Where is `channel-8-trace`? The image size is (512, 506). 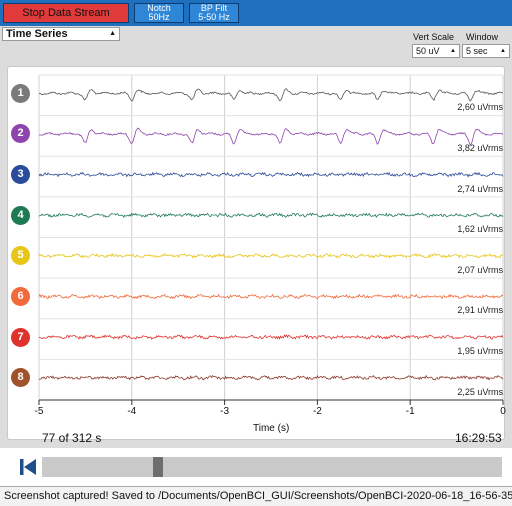
channel-8-trace is located at coordinates (271, 377).